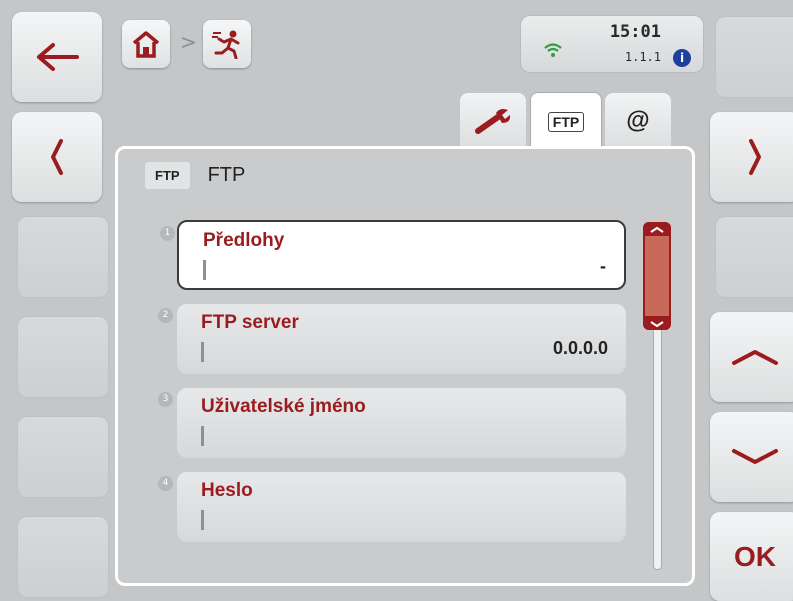 The image size is (793, 601). Describe the element at coordinates (393, 255) in the screenshot. I see `field-predlohy: 1 Předlohy -` at that location.